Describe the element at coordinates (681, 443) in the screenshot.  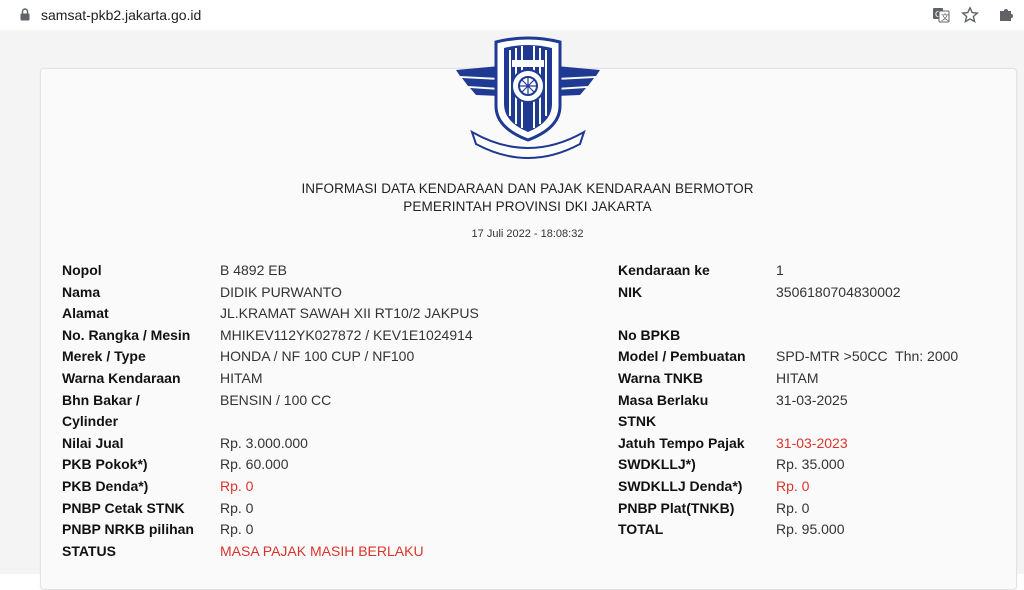
I see `label-jatuh-tempo-pajak: Jatuh Tempo Pajak` at that location.